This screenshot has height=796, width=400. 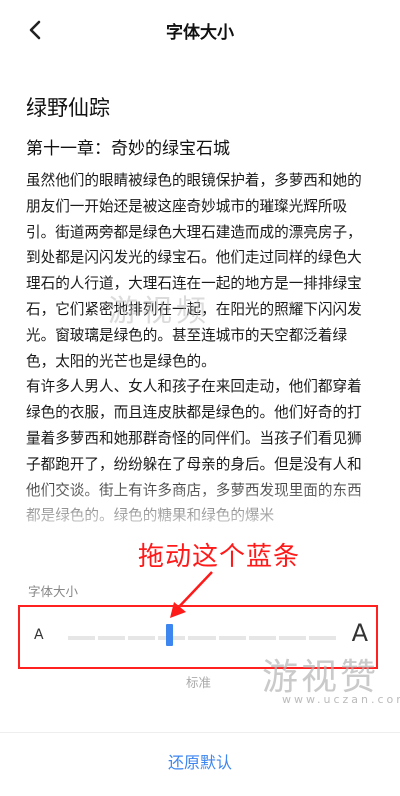 What do you see at coordinates (39, 635) in the screenshot?
I see `small-font-icon: A` at bounding box center [39, 635].